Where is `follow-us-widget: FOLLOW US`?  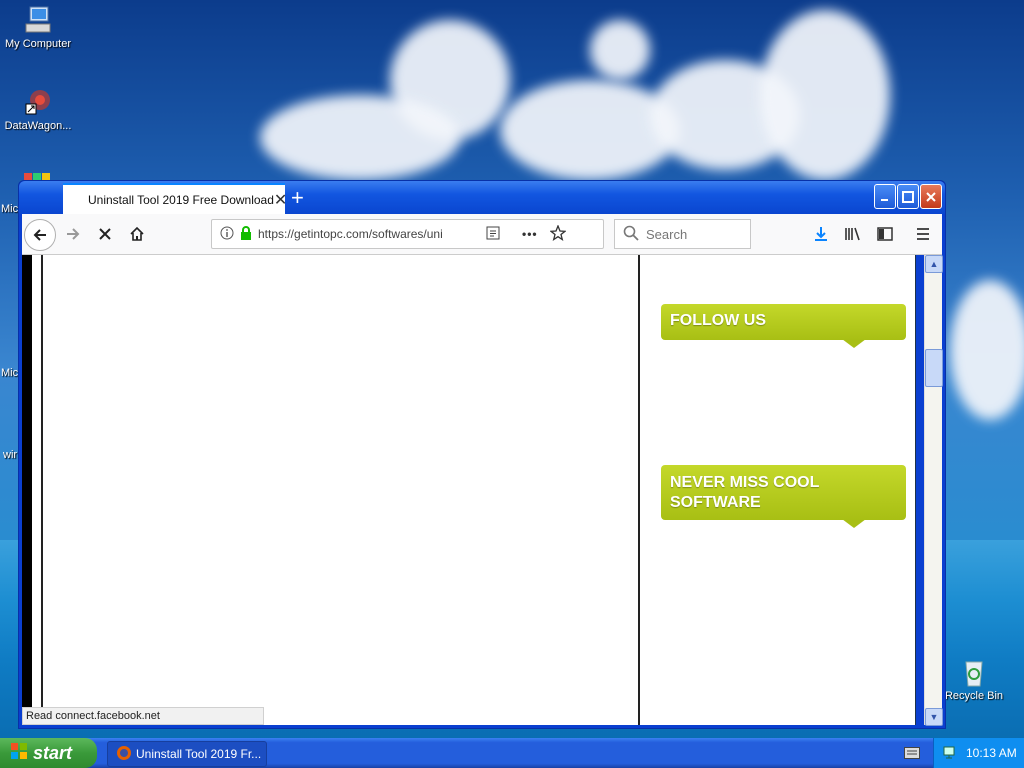 follow-us-widget: FOLLOW US is located at coordinates (783, 326).